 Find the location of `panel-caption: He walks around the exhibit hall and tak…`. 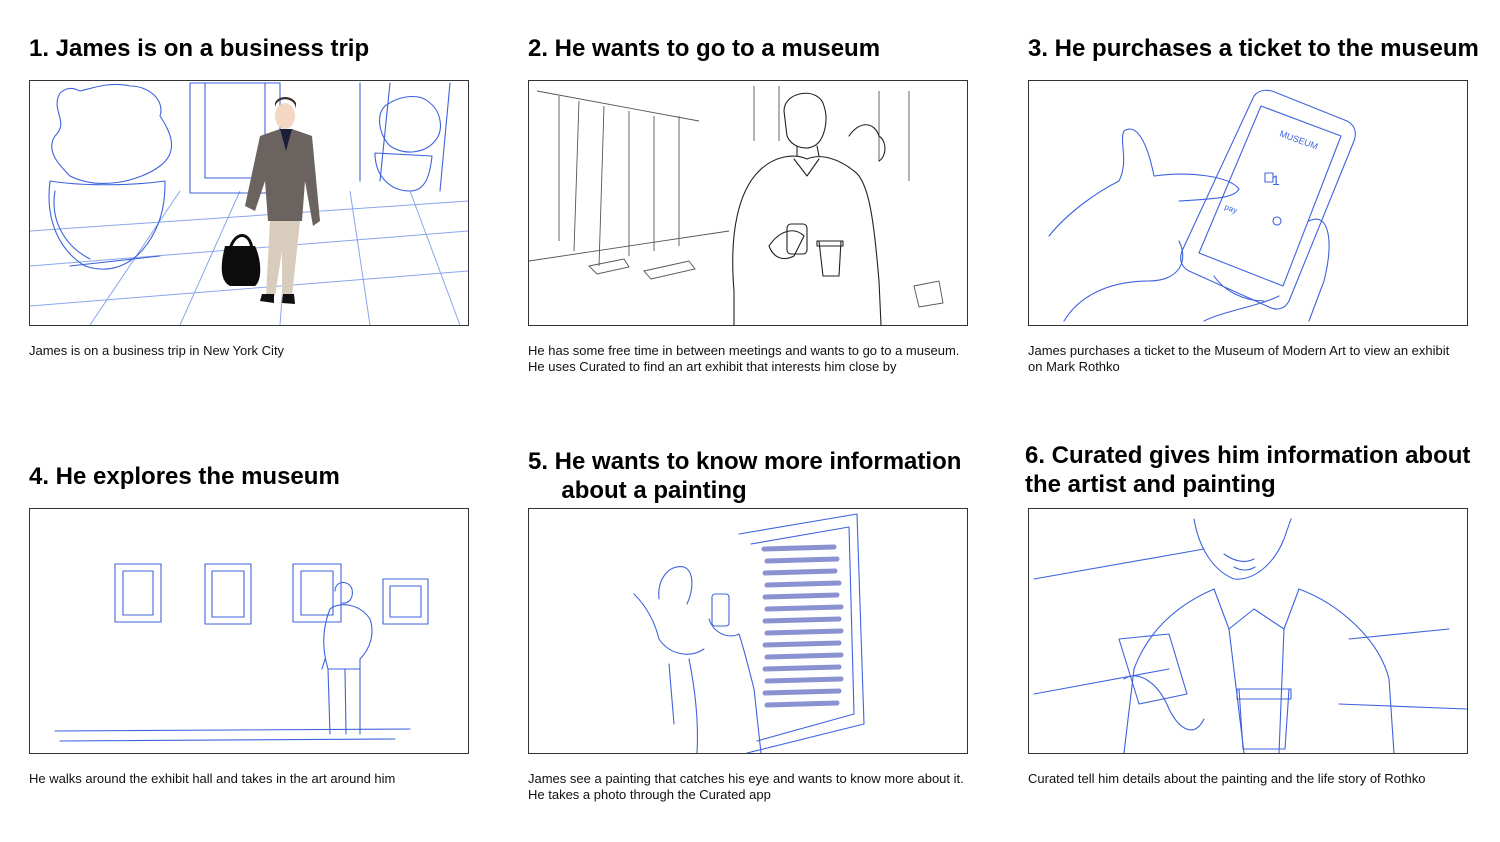

panel-caption: He walks around the exhibit hall and tak… is located at coordinates (212, 778).